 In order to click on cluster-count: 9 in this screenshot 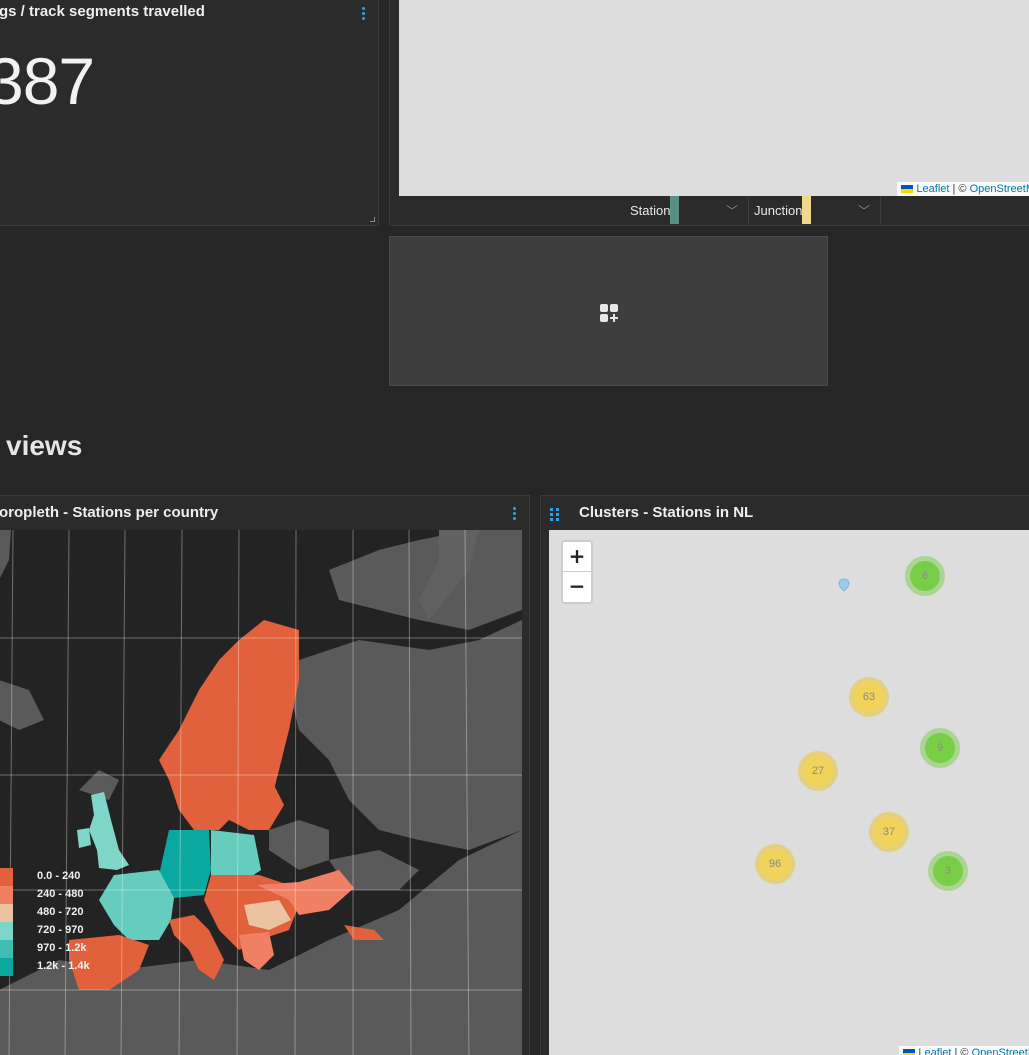, I will do `click(940, 748)`.